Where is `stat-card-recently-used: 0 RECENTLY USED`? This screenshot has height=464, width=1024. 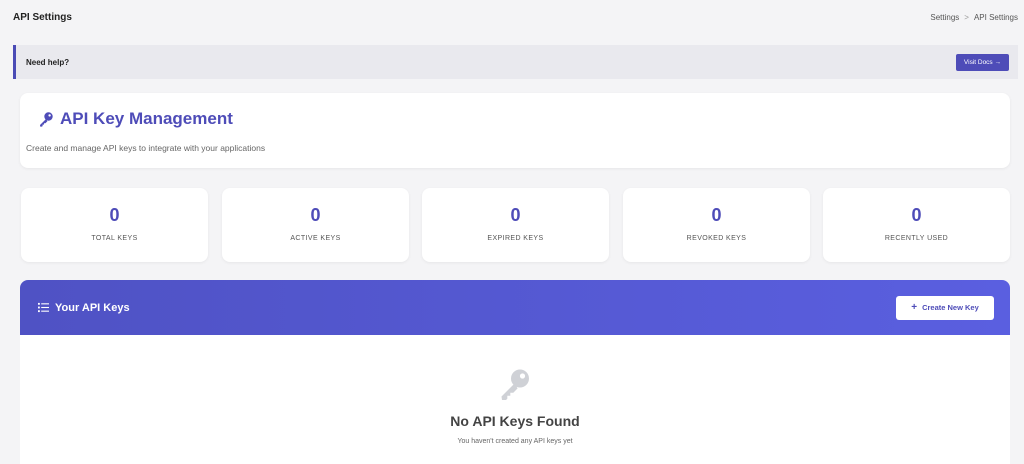 stat-card-recently-used: 0 RECENTLY USED is located at coordinates (916, 225).